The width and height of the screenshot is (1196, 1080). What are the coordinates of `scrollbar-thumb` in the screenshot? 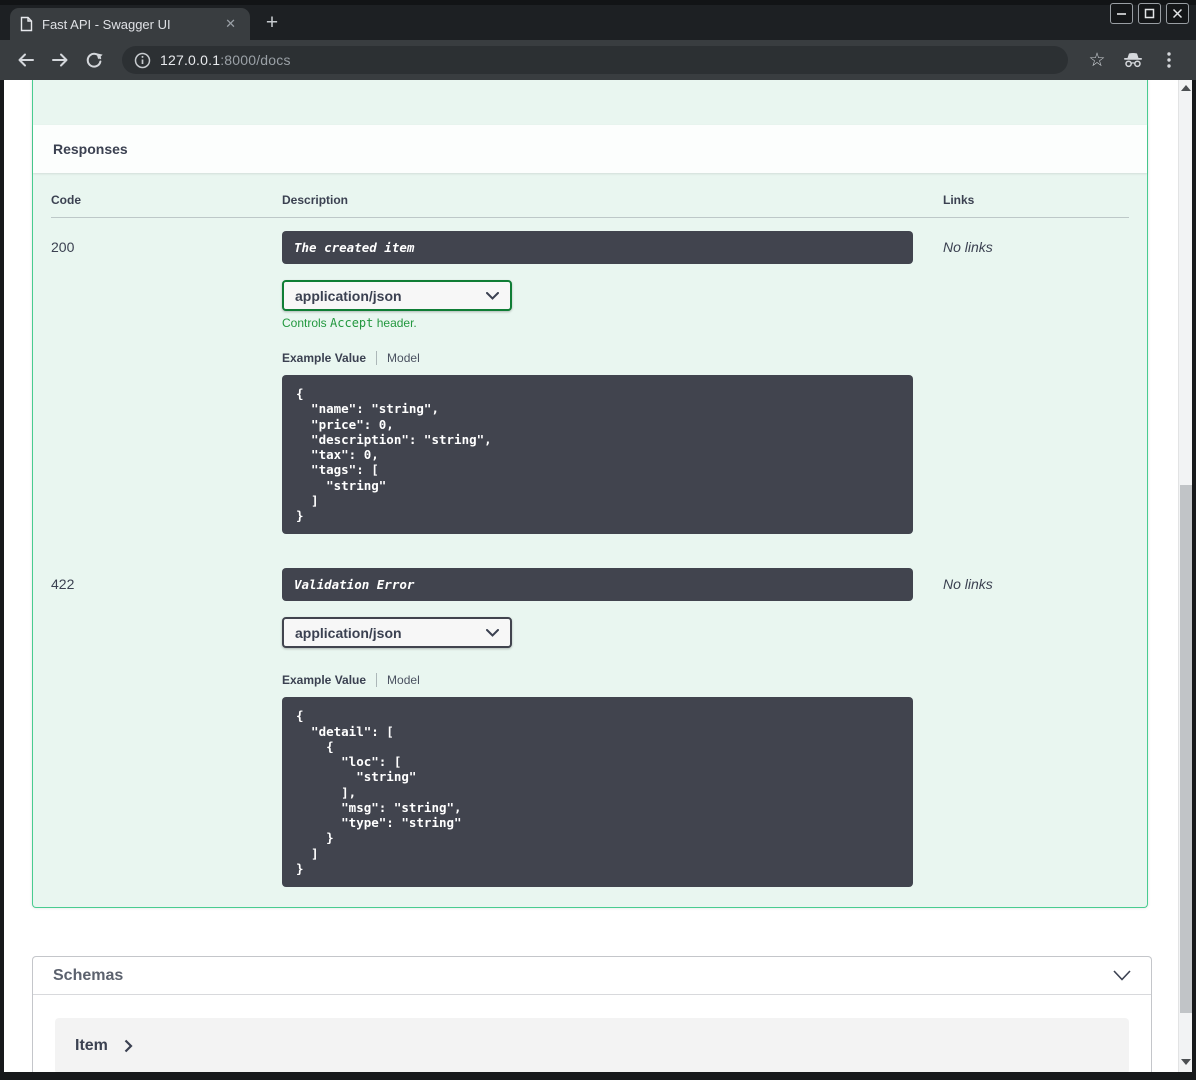 It's located at (1186, 749).